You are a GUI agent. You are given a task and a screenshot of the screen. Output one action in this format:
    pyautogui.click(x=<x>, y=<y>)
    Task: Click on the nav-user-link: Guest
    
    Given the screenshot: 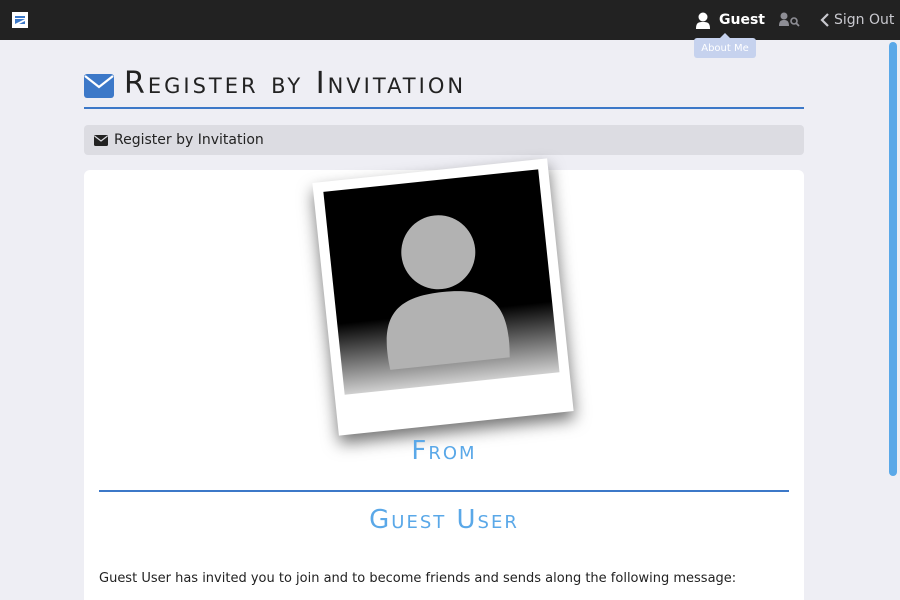 What is the action you would take?
    pyautogui.click(x=730, y=20)
    